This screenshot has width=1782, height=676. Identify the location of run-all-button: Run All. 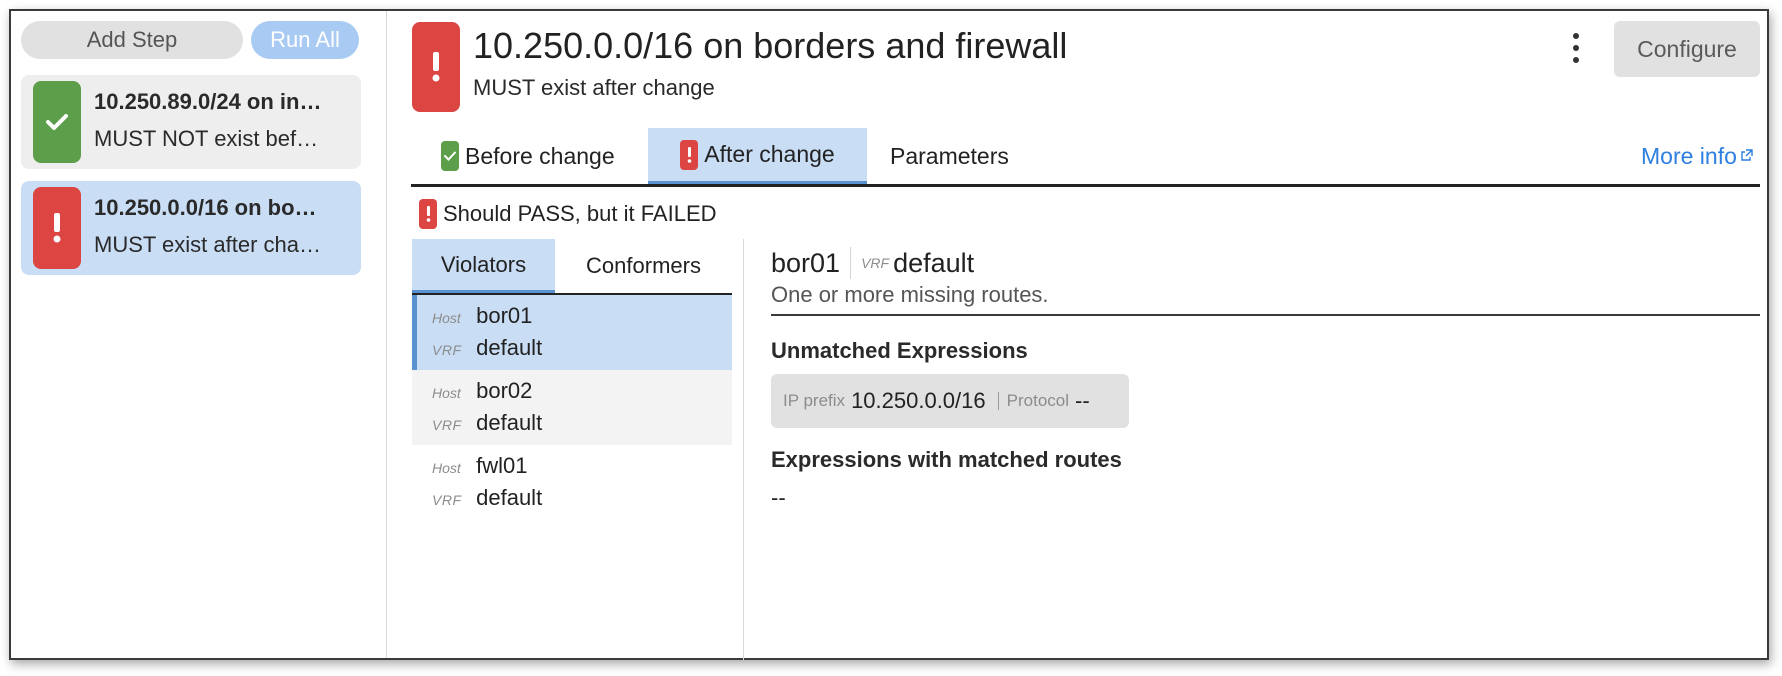
(305, 40).